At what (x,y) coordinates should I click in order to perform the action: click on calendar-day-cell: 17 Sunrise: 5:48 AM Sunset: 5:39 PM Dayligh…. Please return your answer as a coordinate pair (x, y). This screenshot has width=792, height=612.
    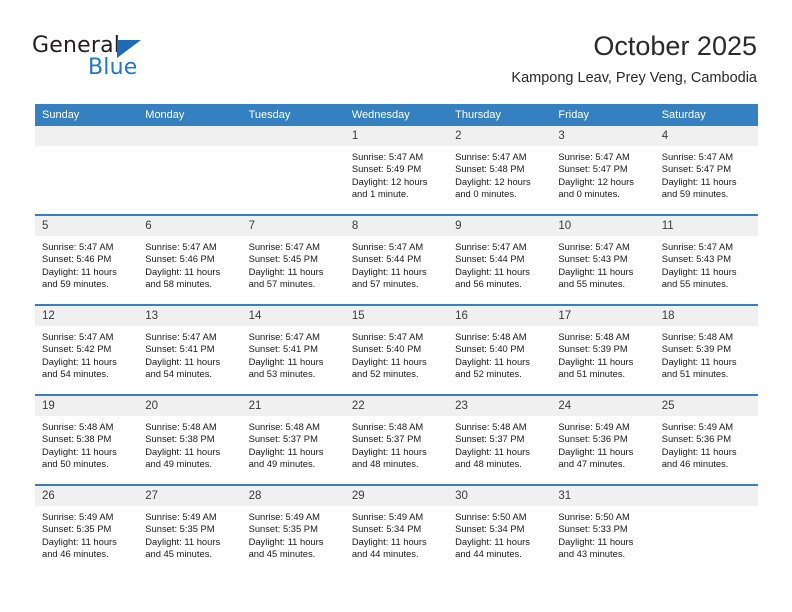
    Looking at the image, I should click on (603, 349).